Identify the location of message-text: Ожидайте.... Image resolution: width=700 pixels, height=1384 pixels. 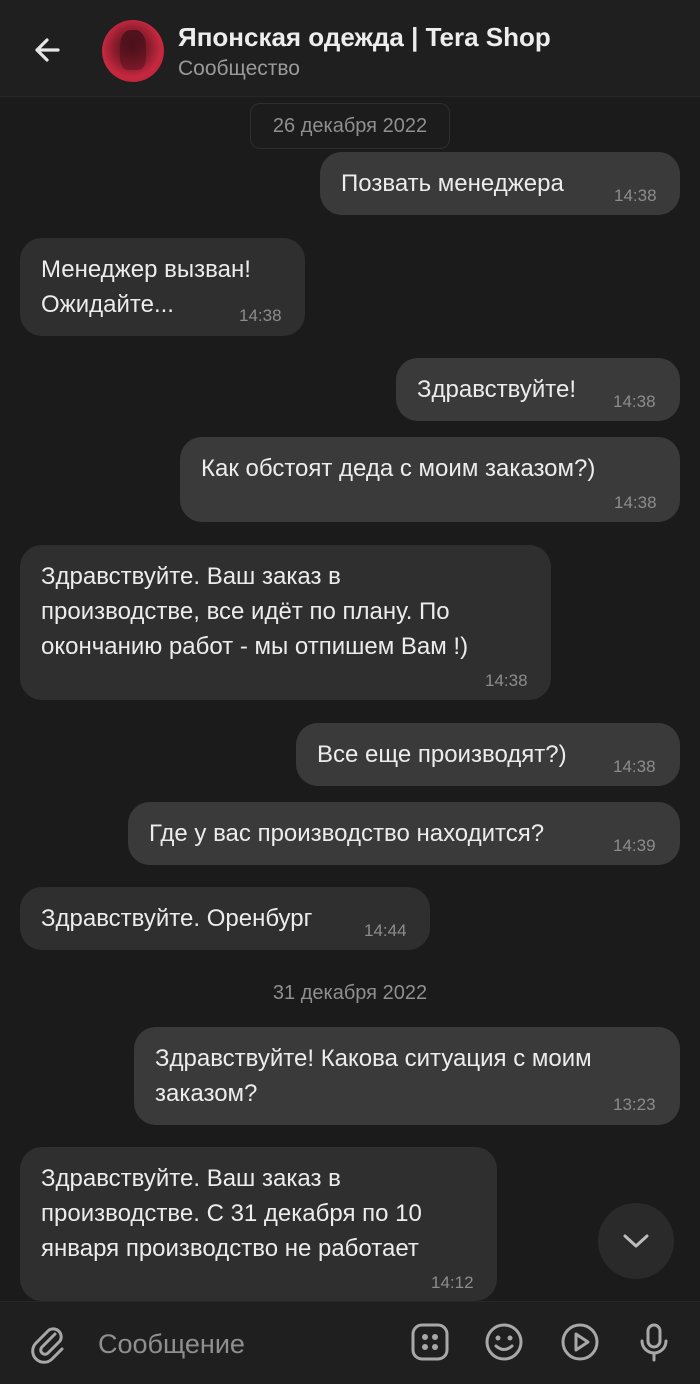
(107, 304).